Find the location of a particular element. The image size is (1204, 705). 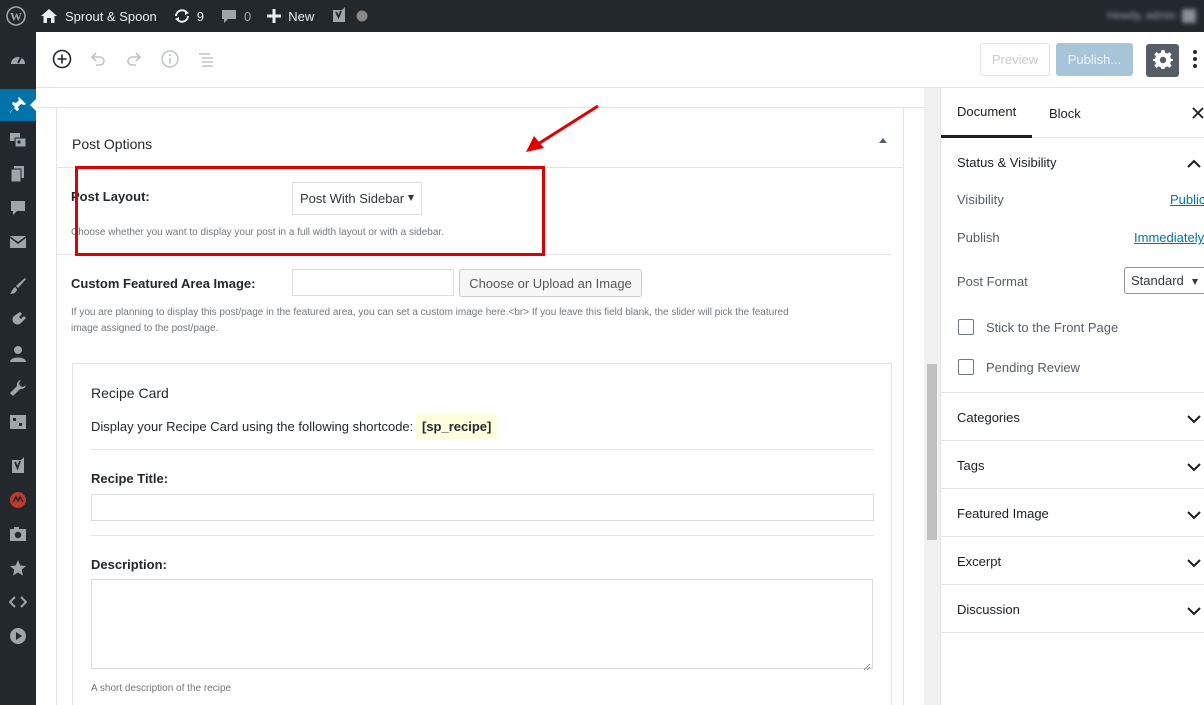

site-name-label: Sprout & Spoon is located at coordinates (111, 16).